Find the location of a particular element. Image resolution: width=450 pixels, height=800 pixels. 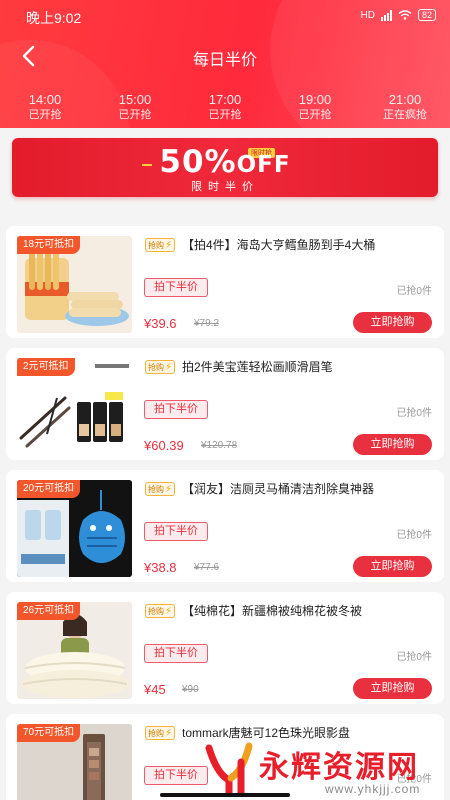

product-title: 【润友】洁厕灵马桶清洁剂除臭神器 is located at coordinates (307, 489).